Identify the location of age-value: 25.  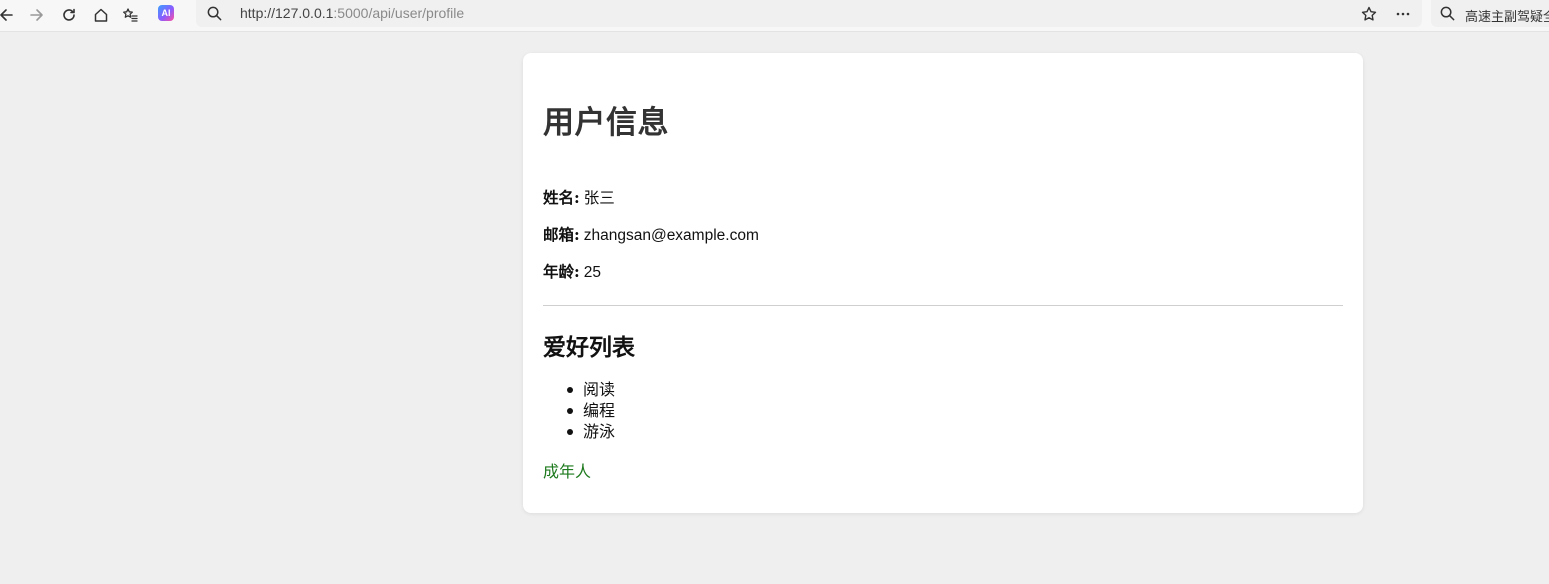
(592, 272).